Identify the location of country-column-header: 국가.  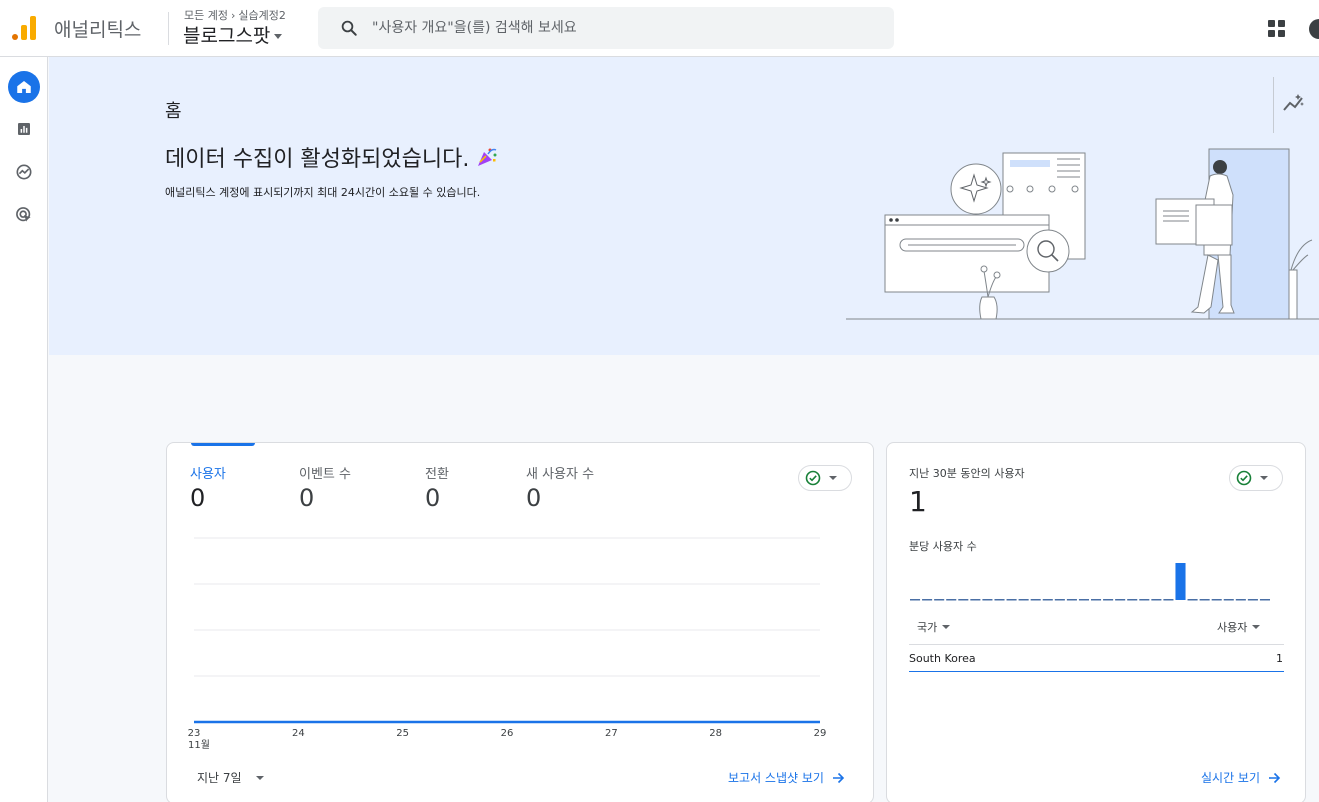
(934, 627).